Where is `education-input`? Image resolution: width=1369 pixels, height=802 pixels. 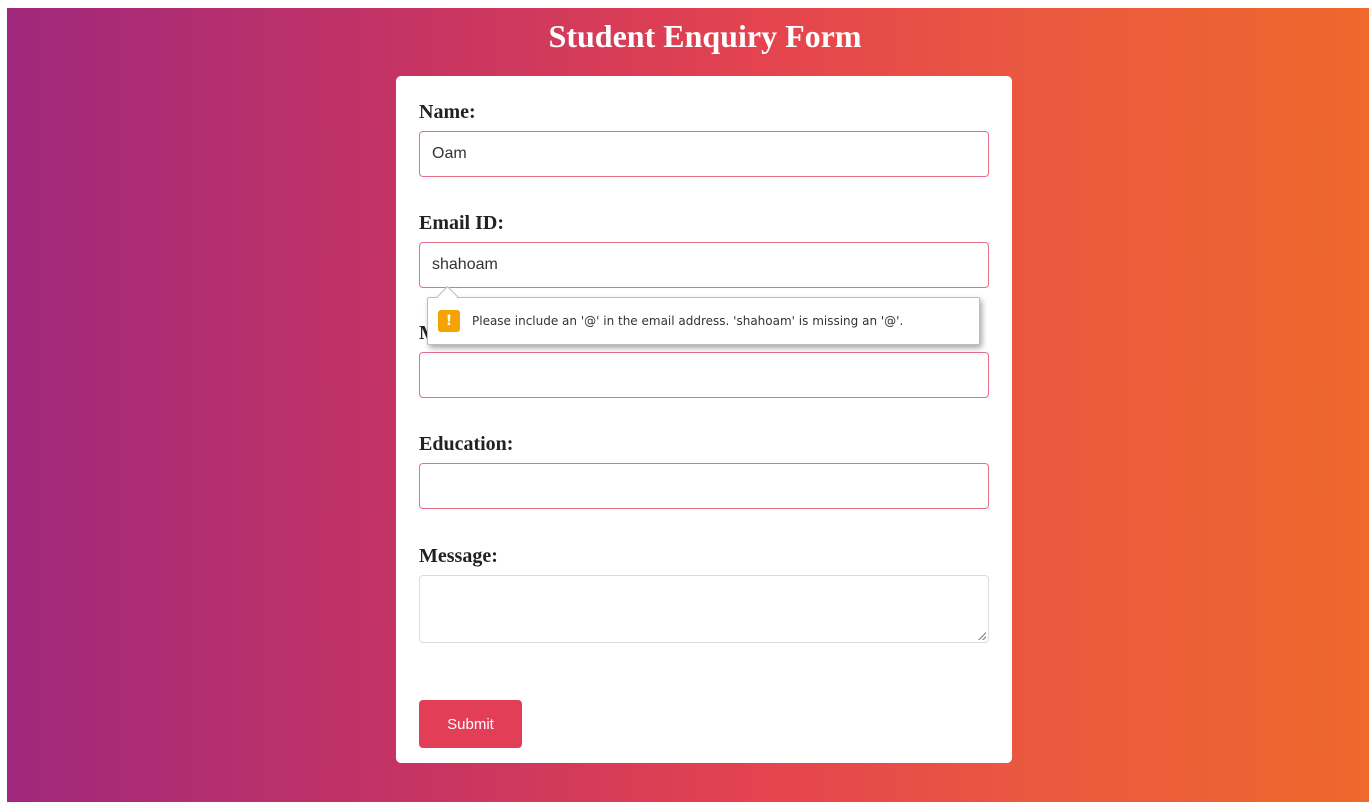 education-input is located at coordinates (704, 486).